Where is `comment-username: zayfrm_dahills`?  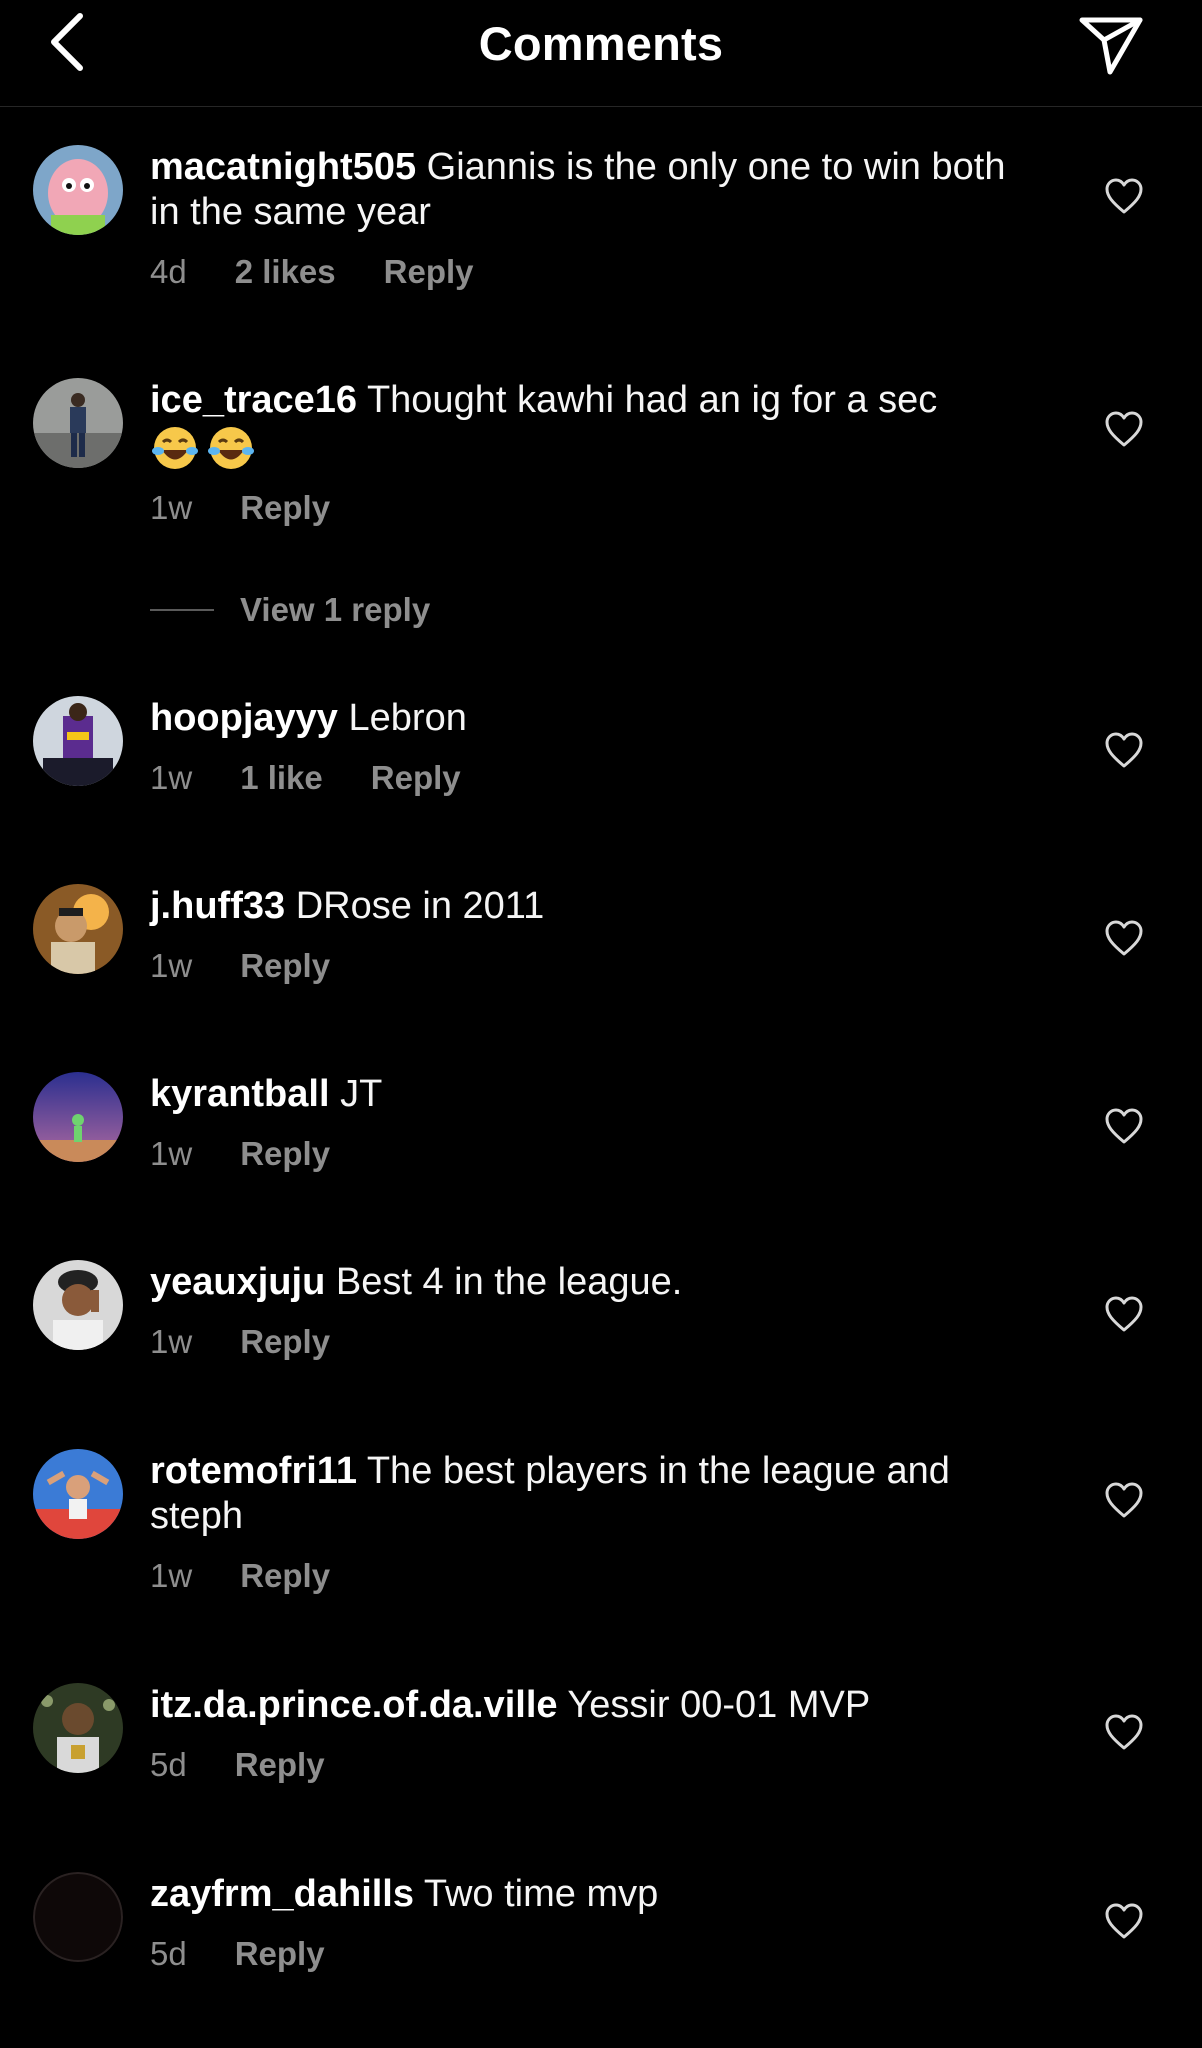
comment-username: zayfrm_dahills is located at coordinates (282, 1894).